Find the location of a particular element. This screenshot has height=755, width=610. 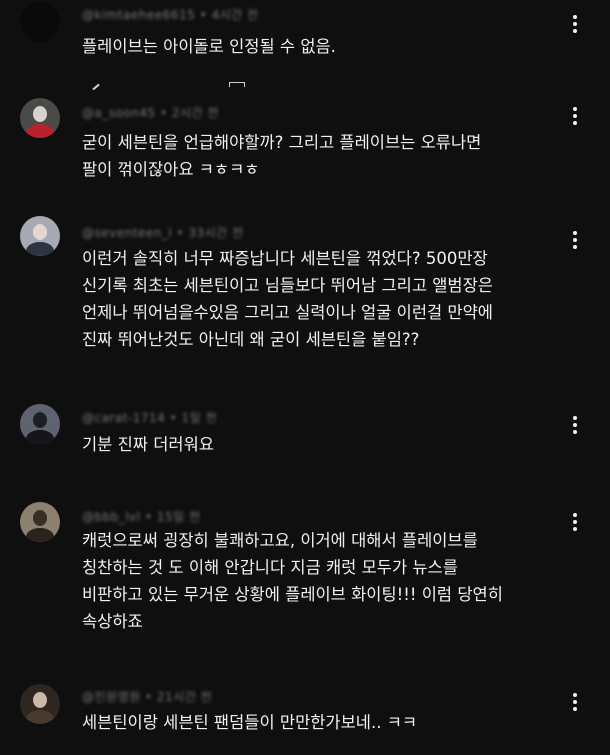

comment-meta: @a_soon45 • 2시간 전 is located at coordinates (150, 113).